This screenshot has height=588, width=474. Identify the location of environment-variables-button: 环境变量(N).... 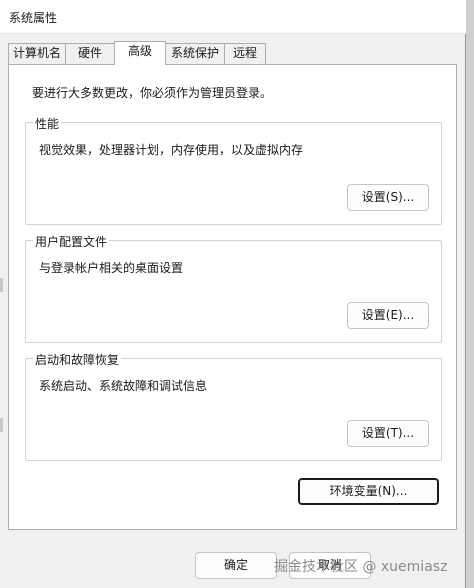
(368, 491).